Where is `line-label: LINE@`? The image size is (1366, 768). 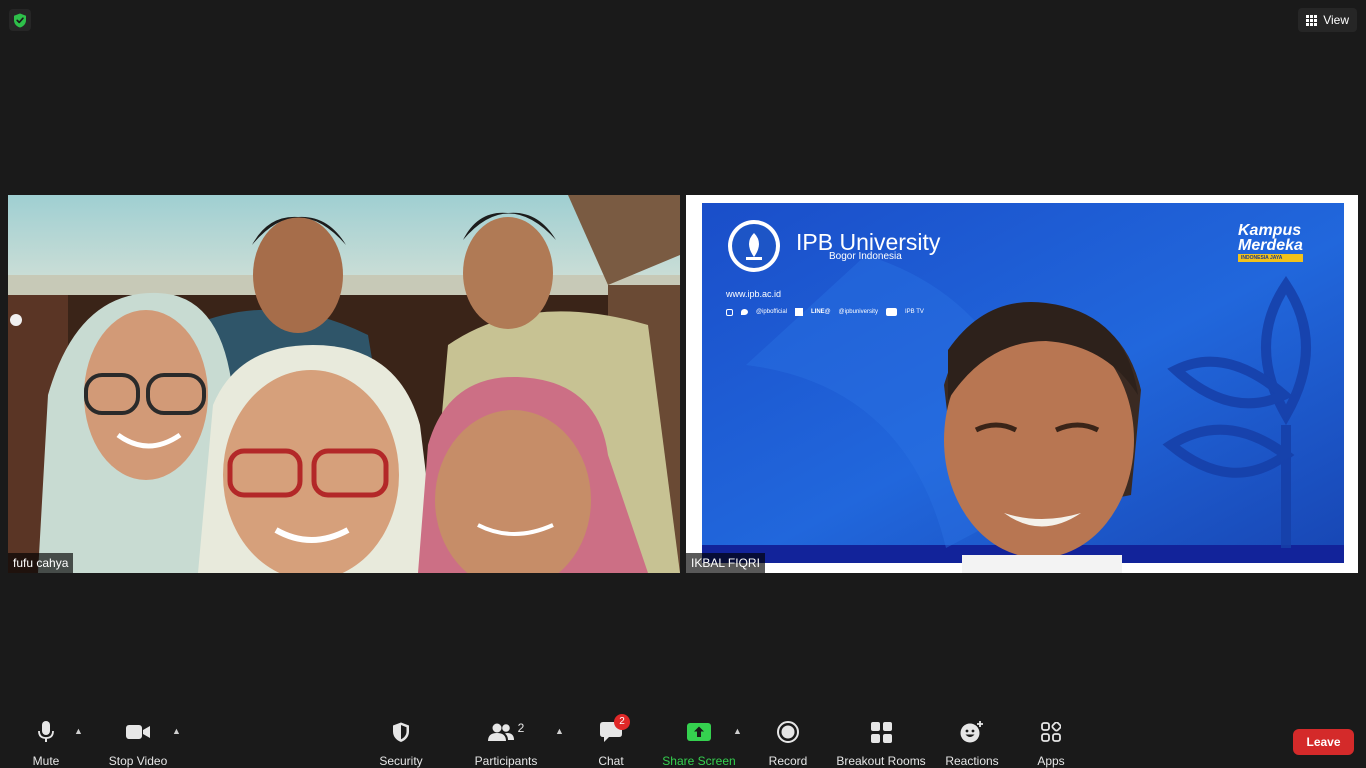
line-label: LINE@ is located at coordinates (821, 312).